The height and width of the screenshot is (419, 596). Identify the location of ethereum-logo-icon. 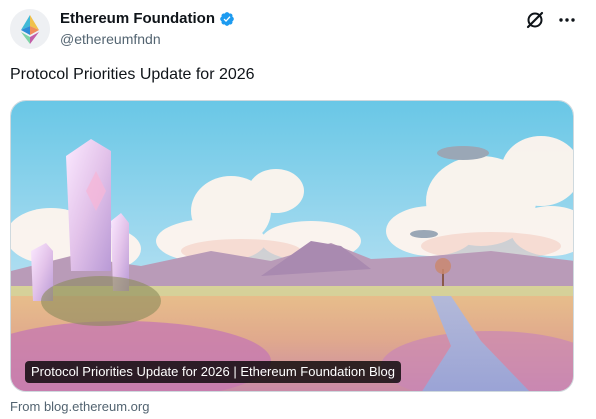
(30, 29).